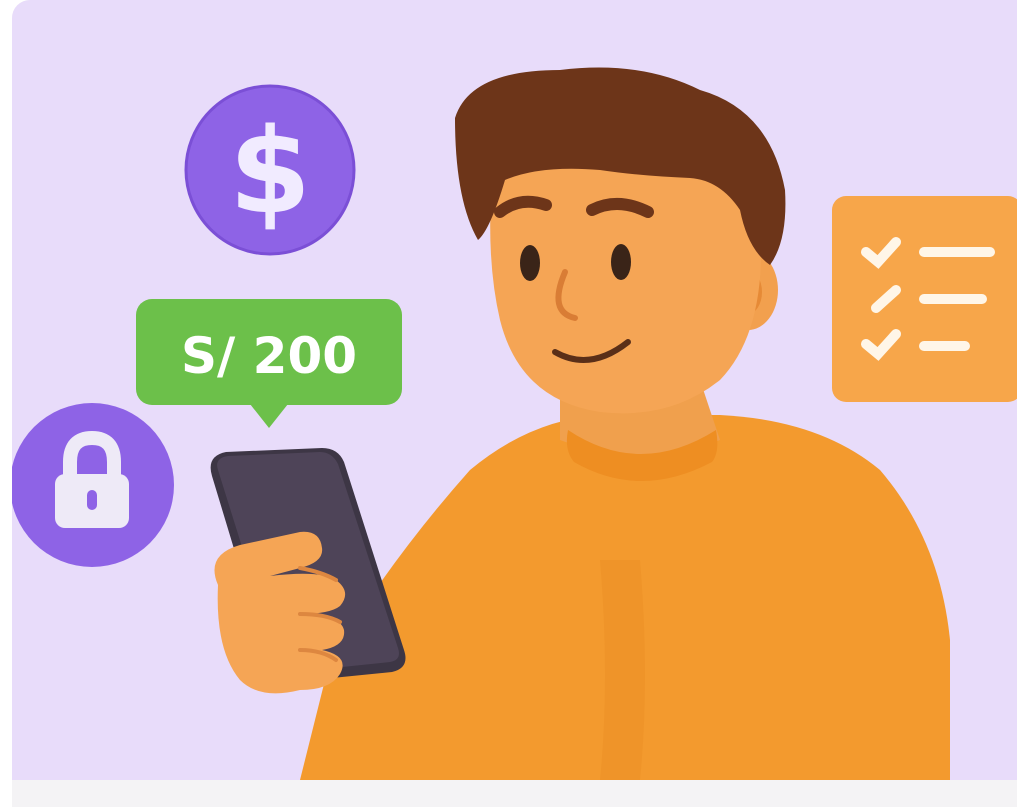 The height and width of the screenshot is (807, 1017). I want to click on lock-badge, so click(93, 485).